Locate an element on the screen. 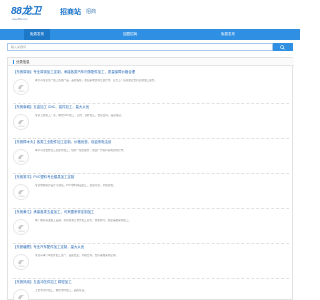 The height and width of the screenshot is (300, 320). site-logo: 88龙卫 www.88lw.com is located at coordinates (33, 13).